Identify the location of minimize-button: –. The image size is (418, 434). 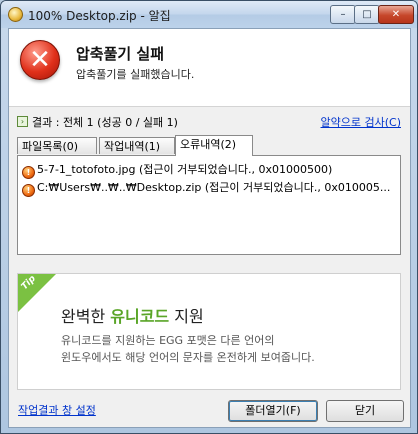
(343, 14).